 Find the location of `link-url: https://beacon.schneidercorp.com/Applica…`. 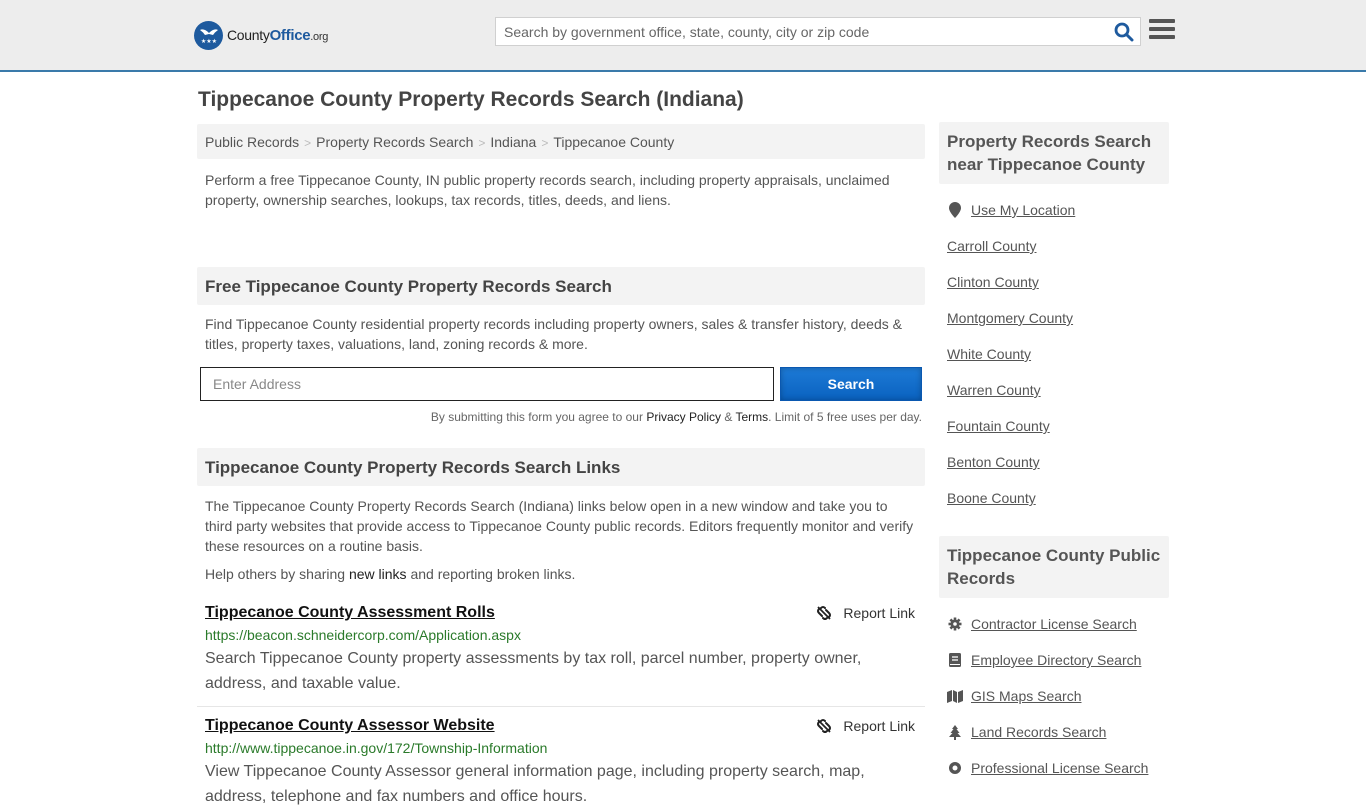

link-url: https://beacon.schneidercorp.com/Applica… is located at coordinates (561, 635).